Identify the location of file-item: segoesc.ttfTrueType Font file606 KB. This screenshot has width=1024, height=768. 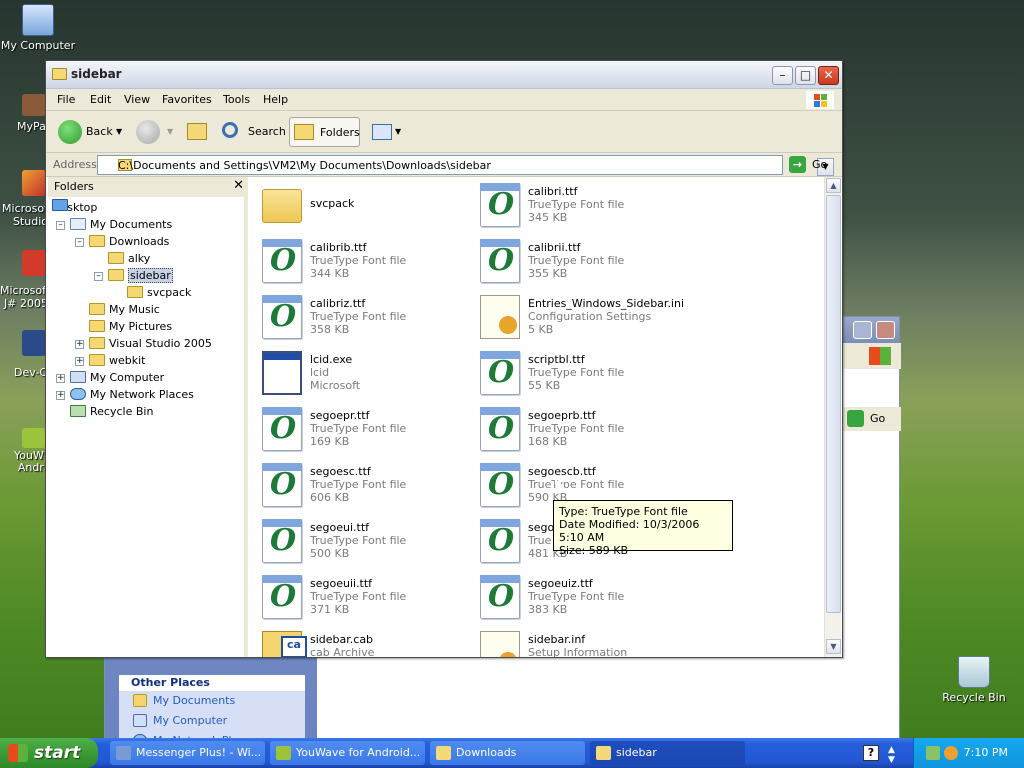
(361, 486).